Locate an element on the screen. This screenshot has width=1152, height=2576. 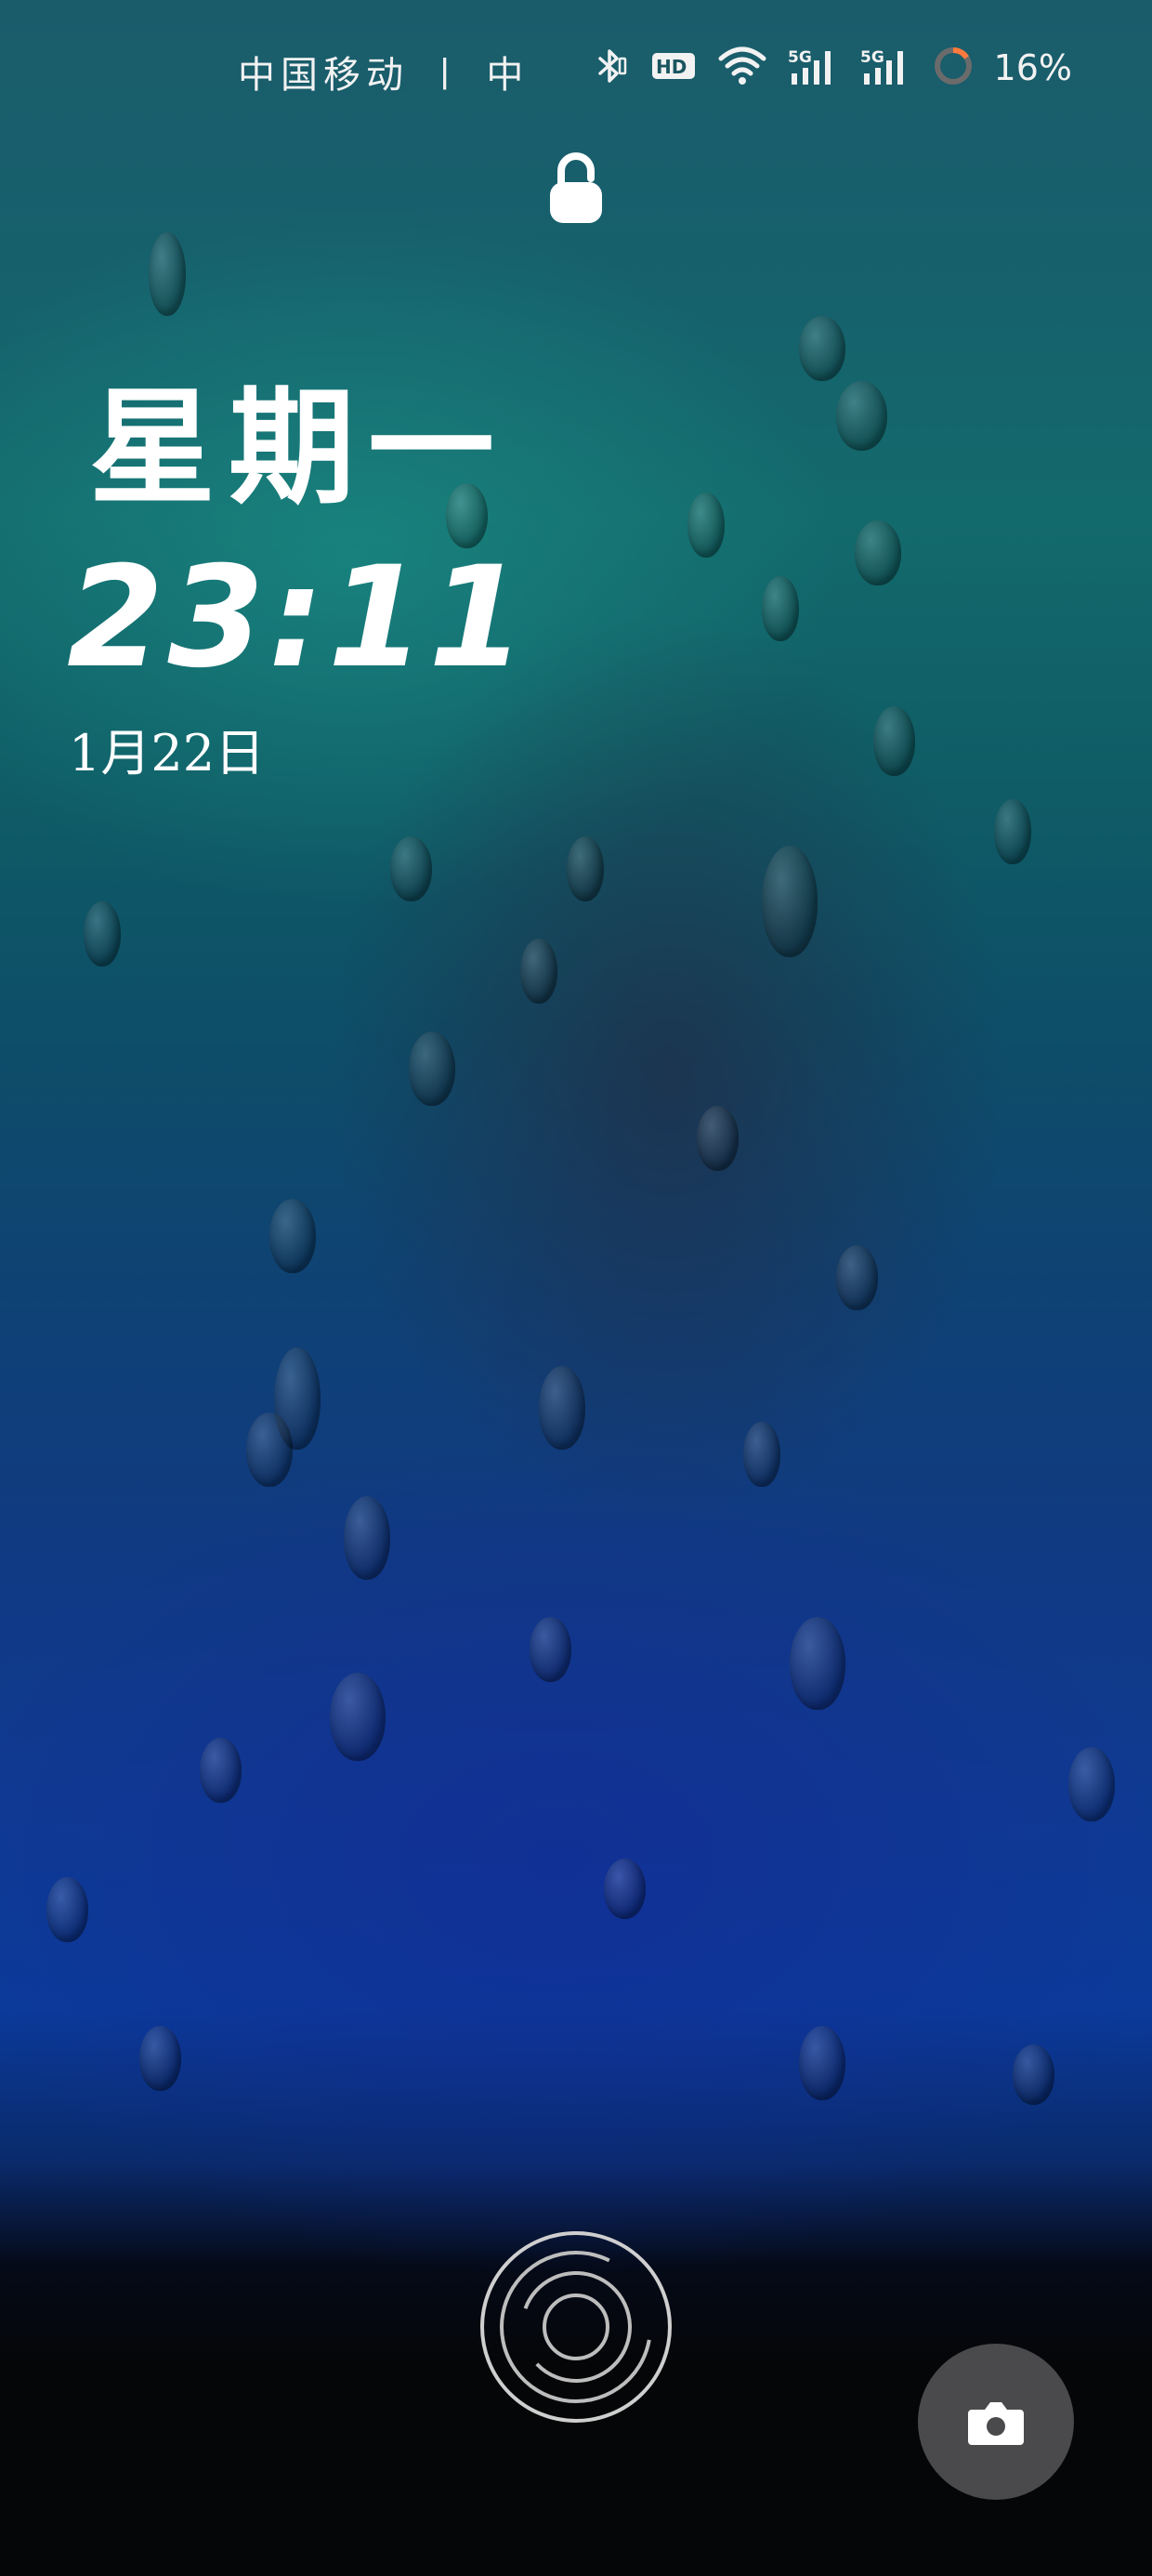
svg-text: HD is located at coordinates (671, 67).